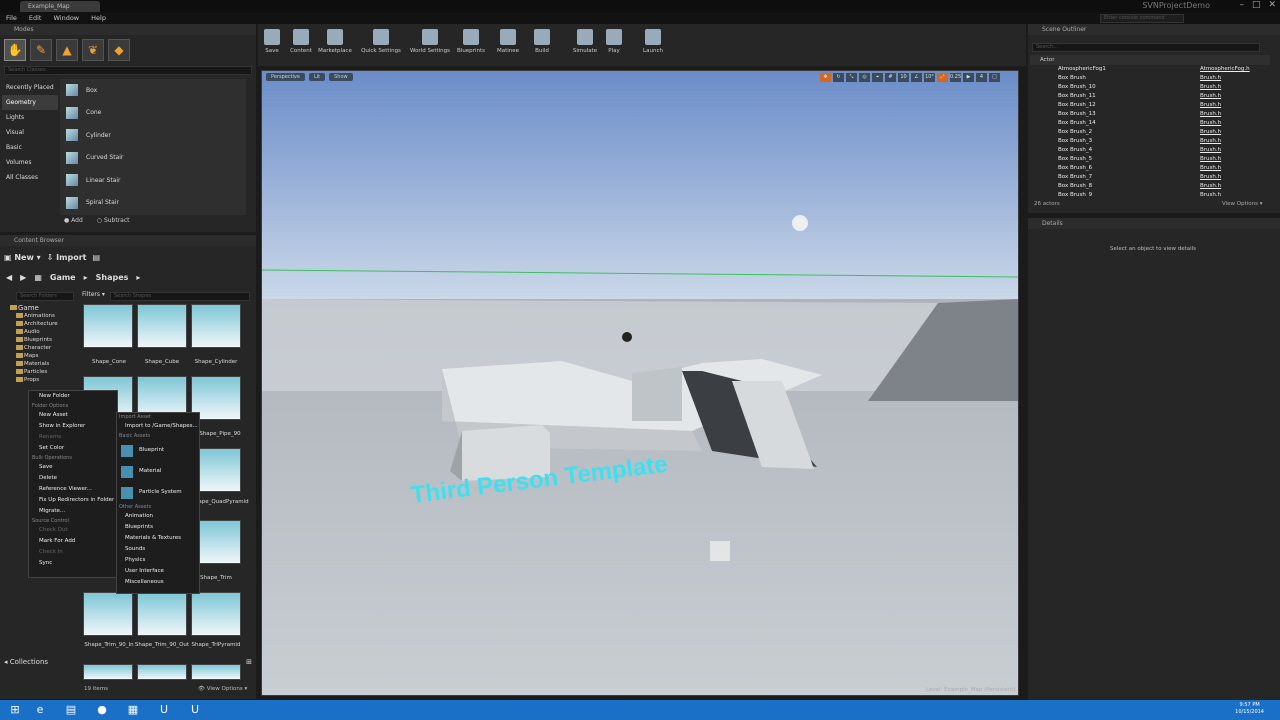  Describe the element at coordinates (30, 117) in the screenshot. I see `category-lights: Lights` at that location.